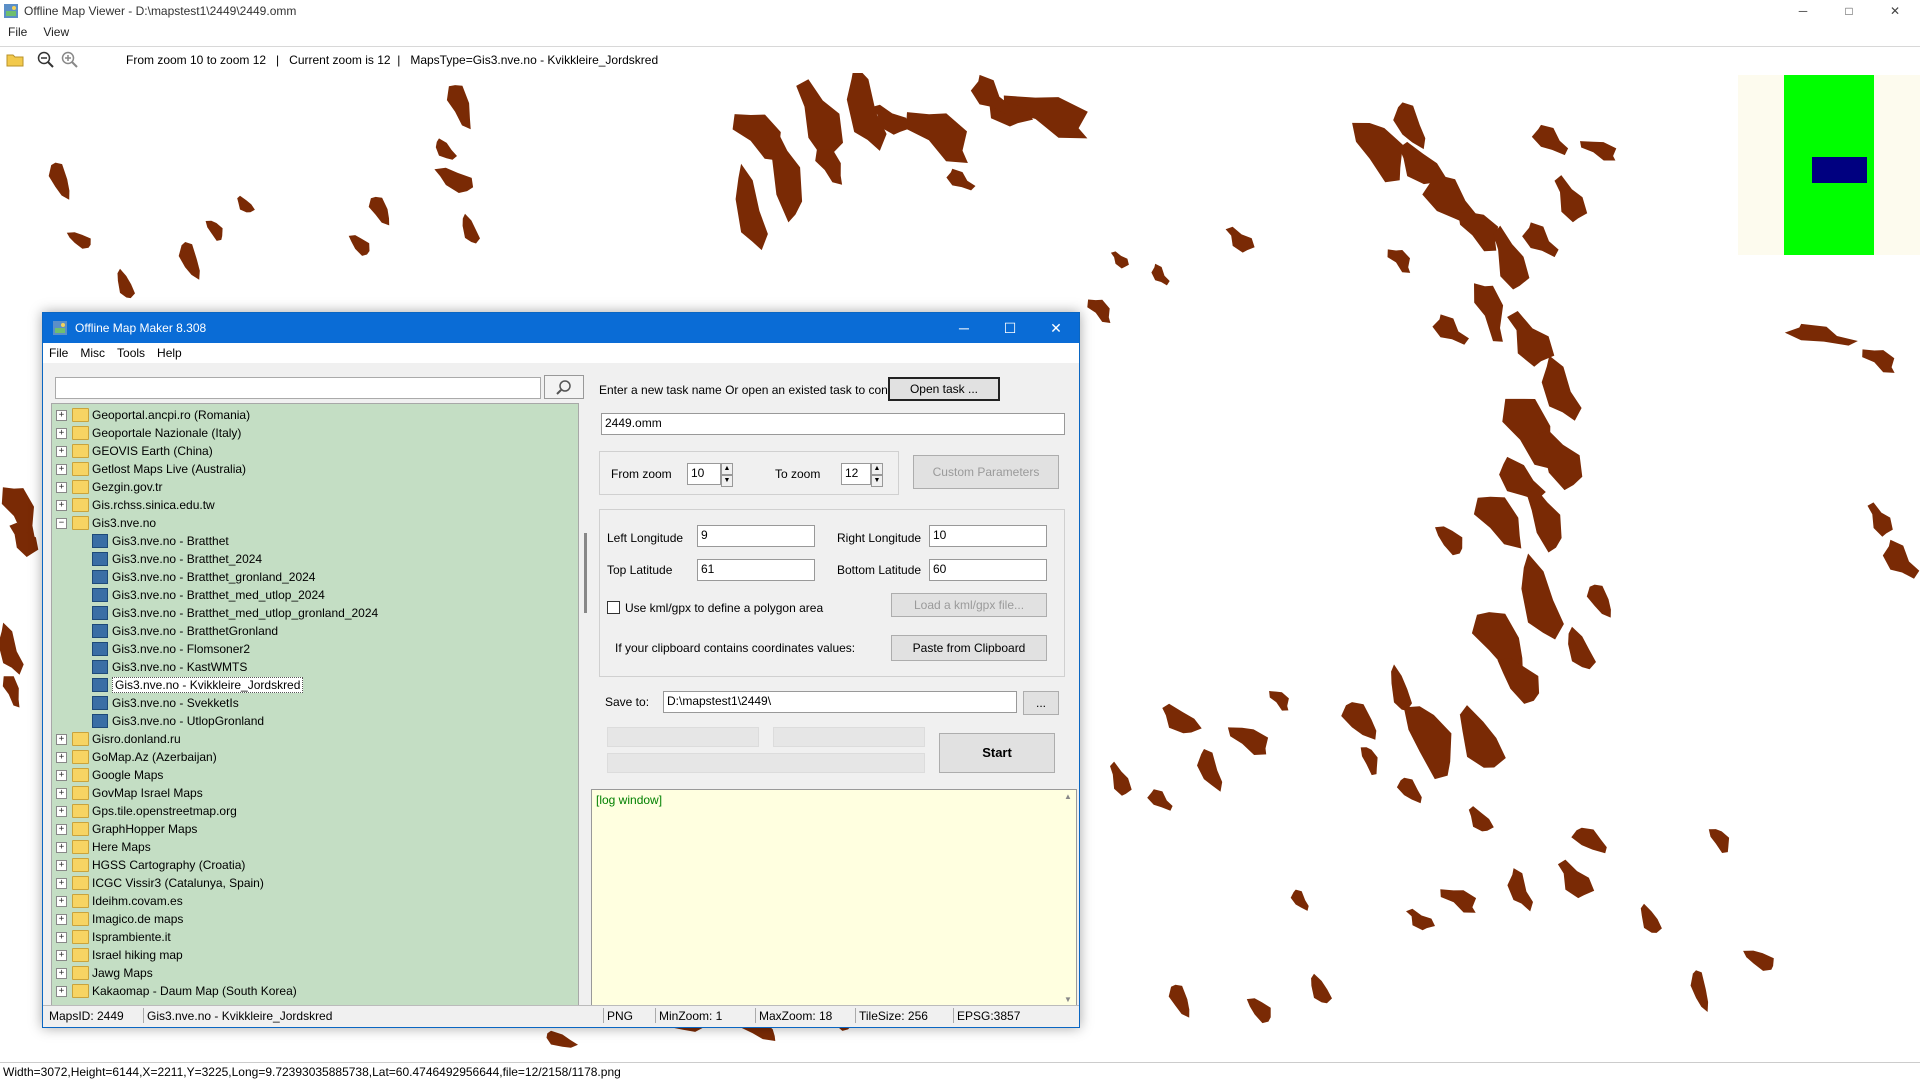  I want to click on save-path-input: D:\mapstest1\2449\, so click(840, 702).